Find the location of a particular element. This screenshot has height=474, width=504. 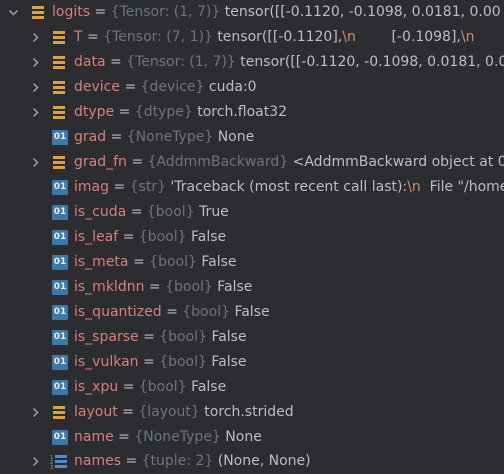

variable-name: is_xpu is located at coordinates (96, 387).